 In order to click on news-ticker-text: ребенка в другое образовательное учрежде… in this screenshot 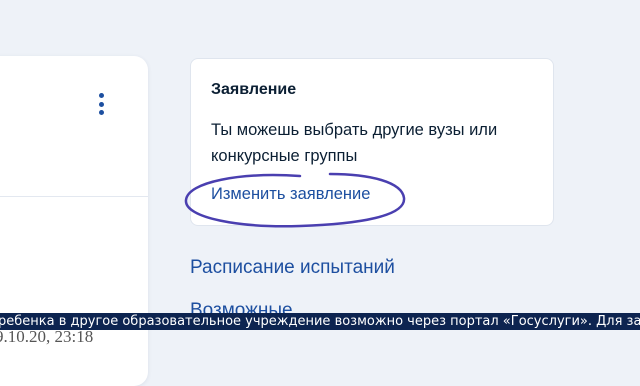, I will do `click(320, 321)`.